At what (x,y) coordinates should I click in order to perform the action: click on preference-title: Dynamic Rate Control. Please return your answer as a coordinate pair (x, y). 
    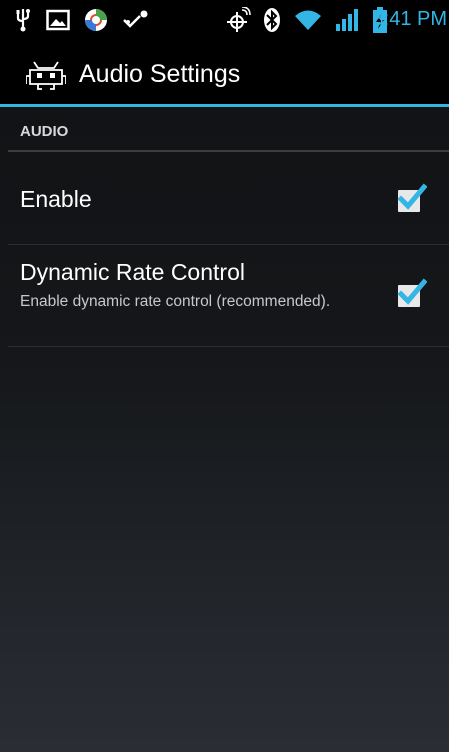
    Looking at the image, I should click on (132, 272).